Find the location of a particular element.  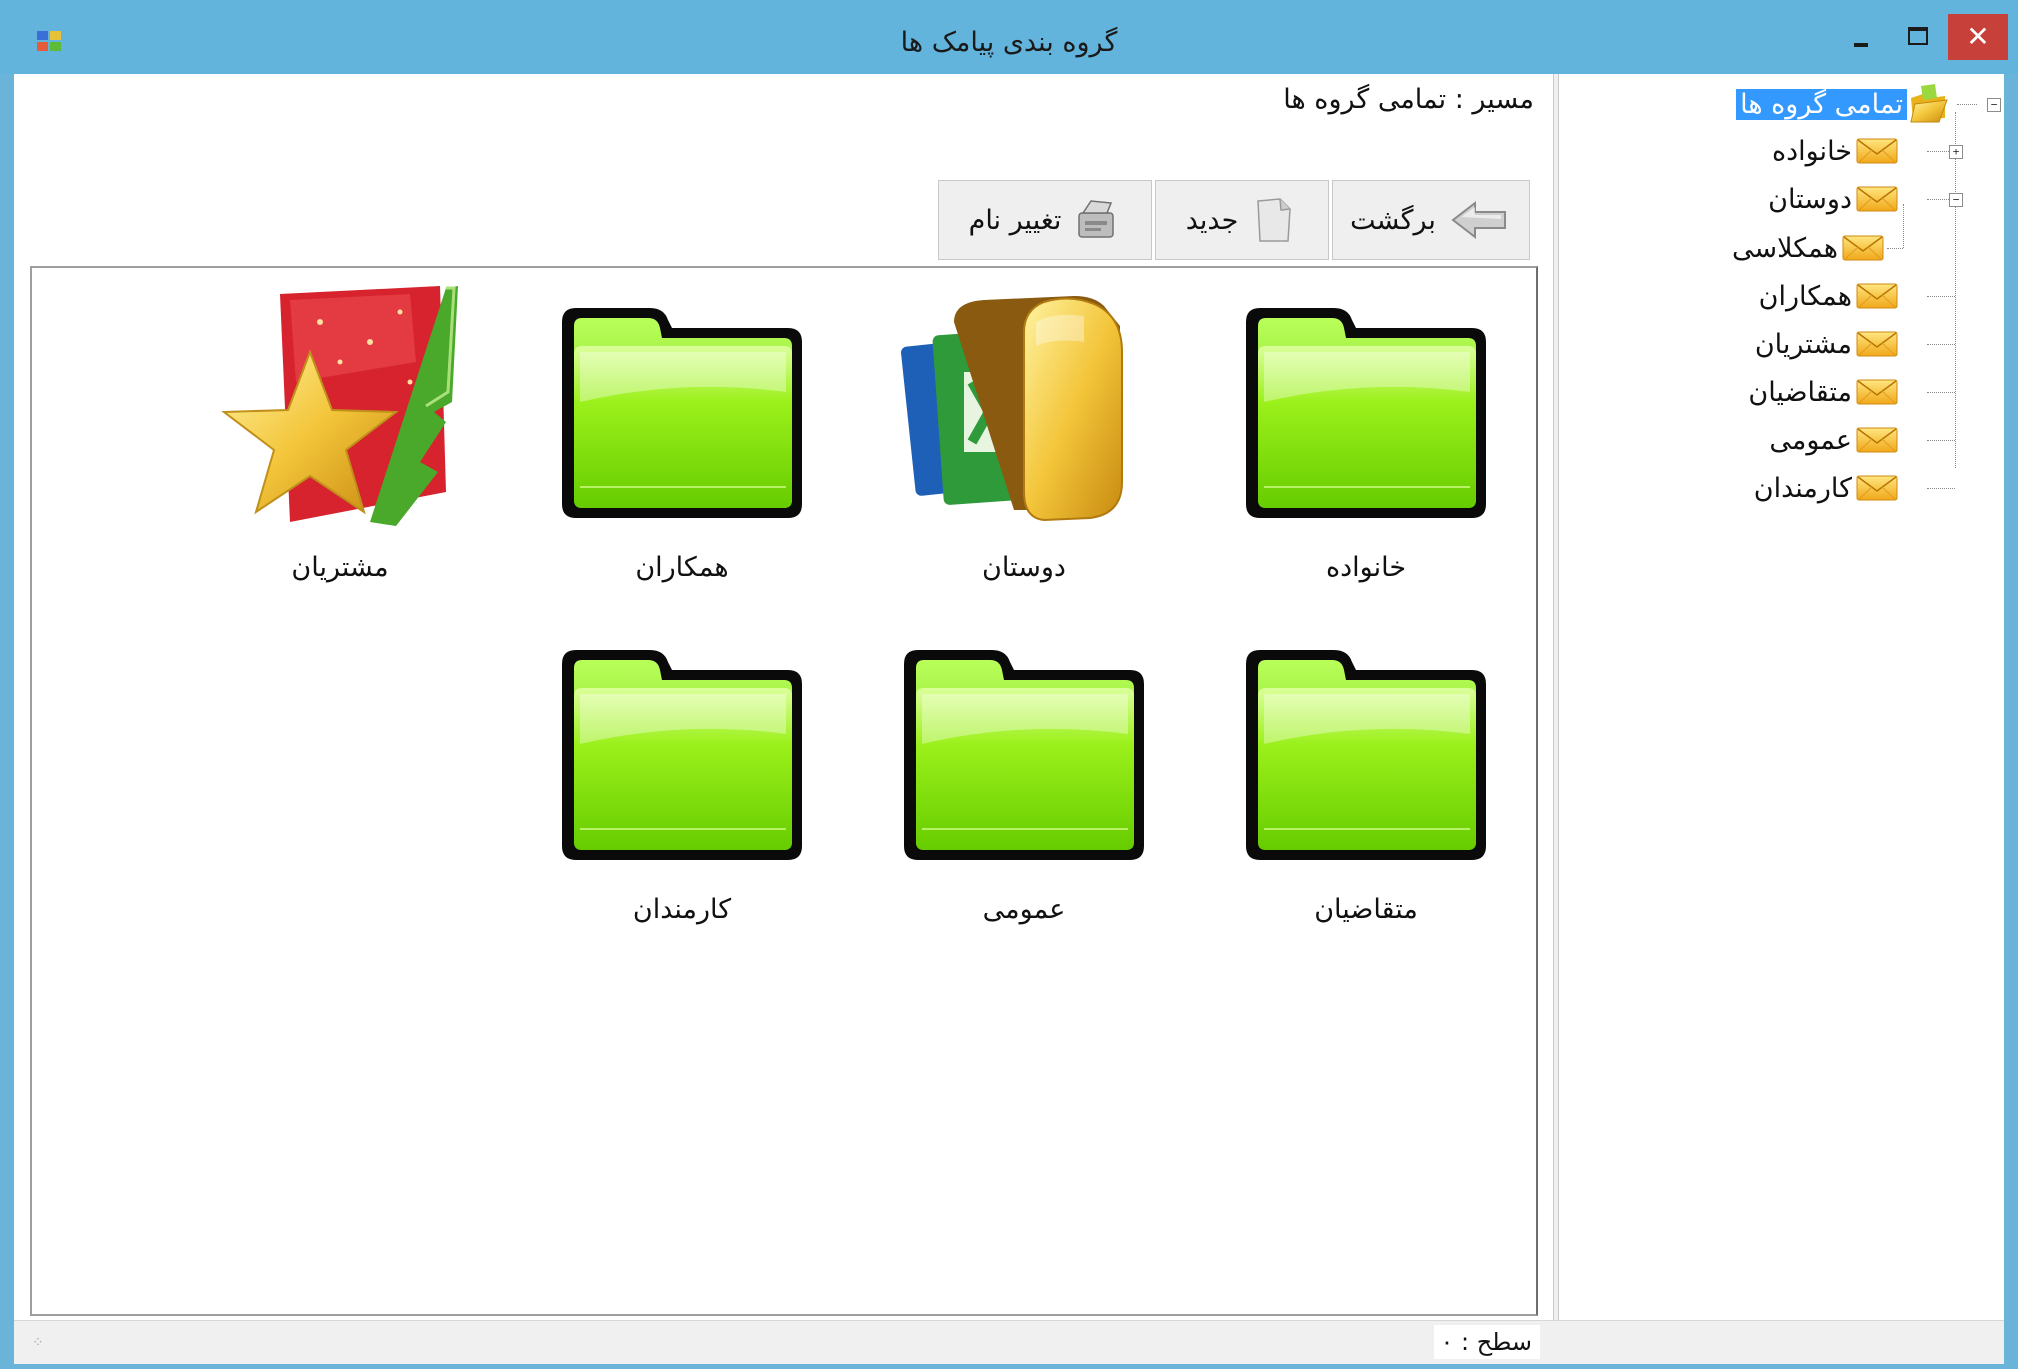

new-page-icon is located at coordinates (1274, 220).